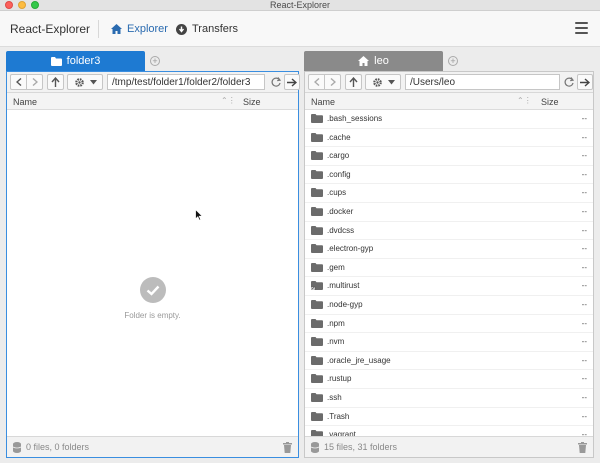 This screenshot has height=463, width=600. Describe the element at coordinates (581, 28) in the screenshot. I see `hamburger-menu-icon` at that location.